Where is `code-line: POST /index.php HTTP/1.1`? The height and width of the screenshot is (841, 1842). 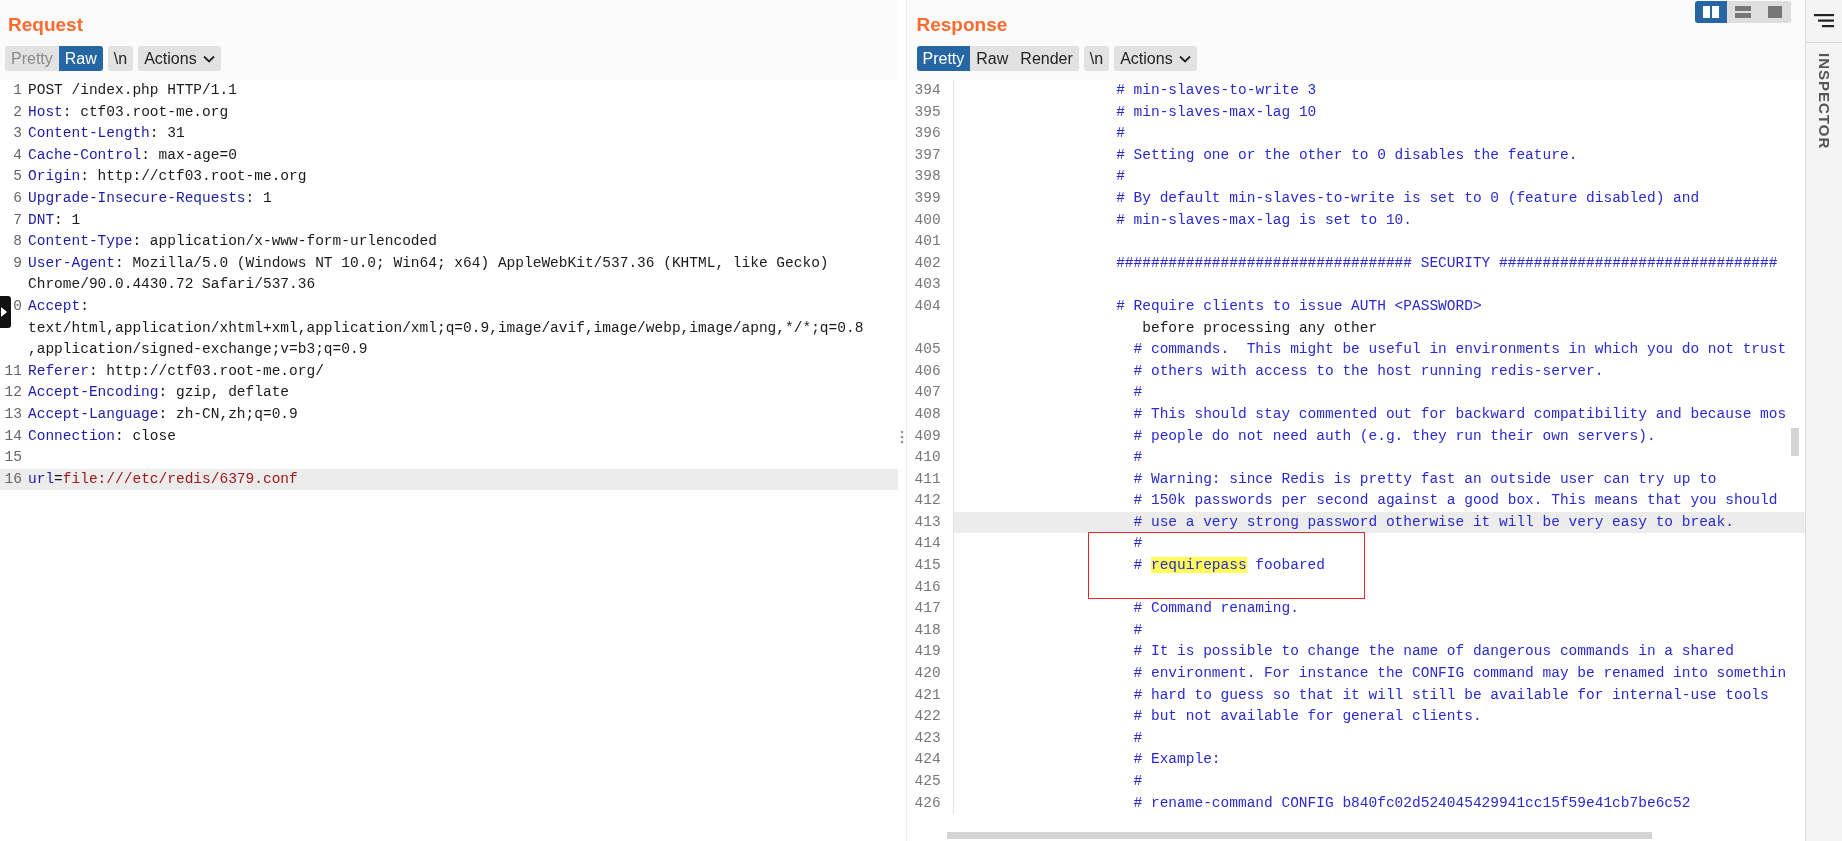 code-line: POST /index.php HTTP/1.1 is located at coordinates (132, 90).